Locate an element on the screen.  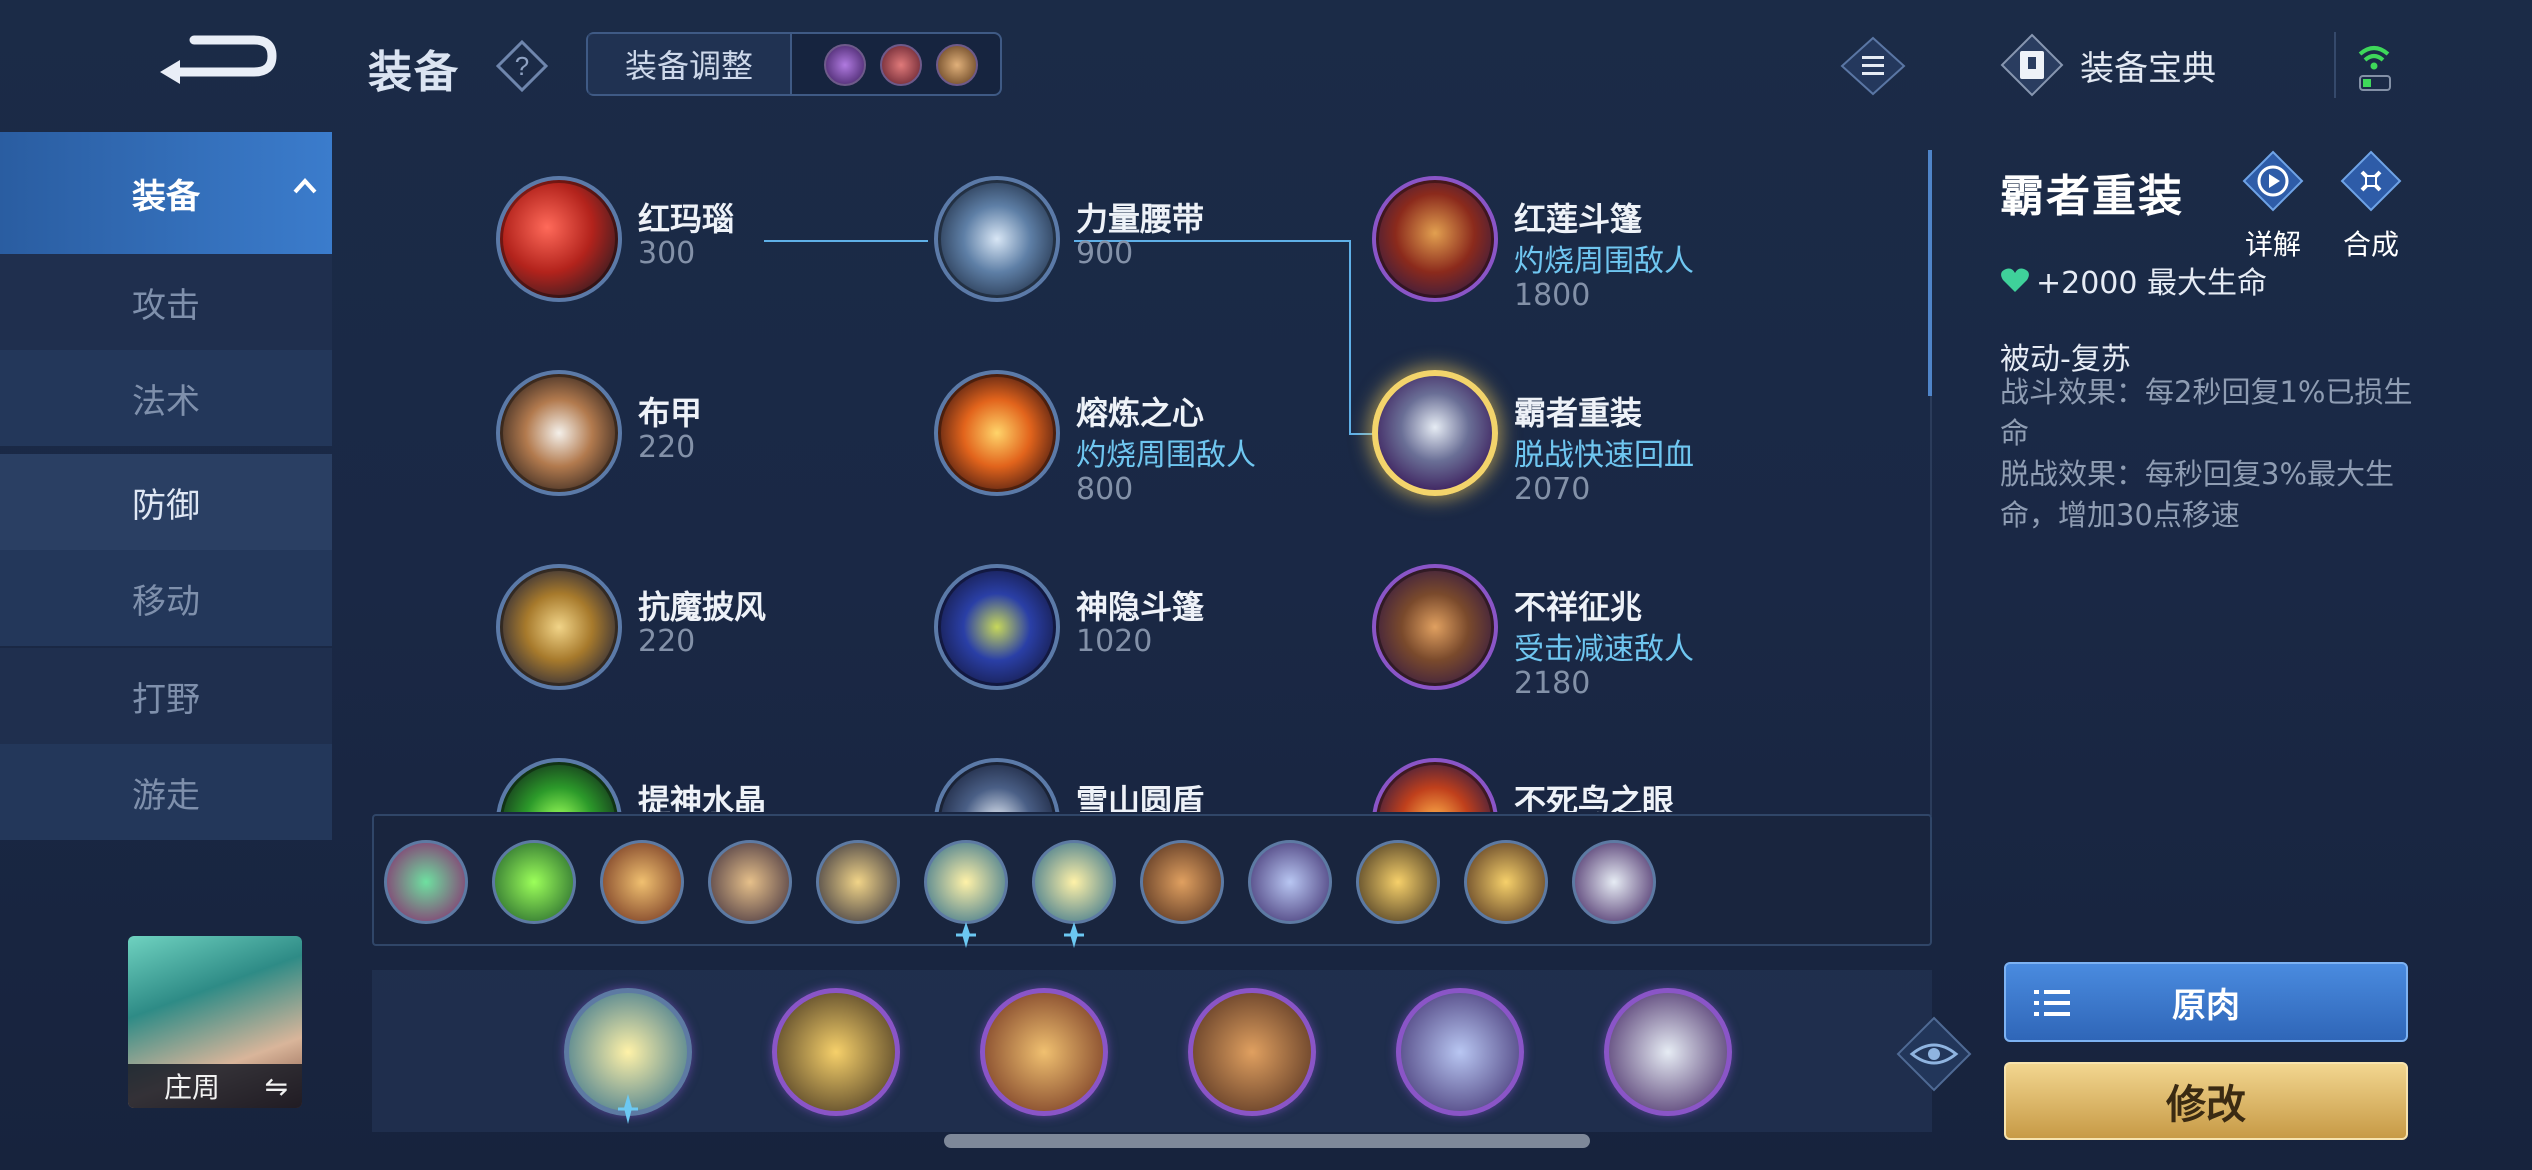
item-name: 不祥征兆 is located at coordinates (1578, 607).